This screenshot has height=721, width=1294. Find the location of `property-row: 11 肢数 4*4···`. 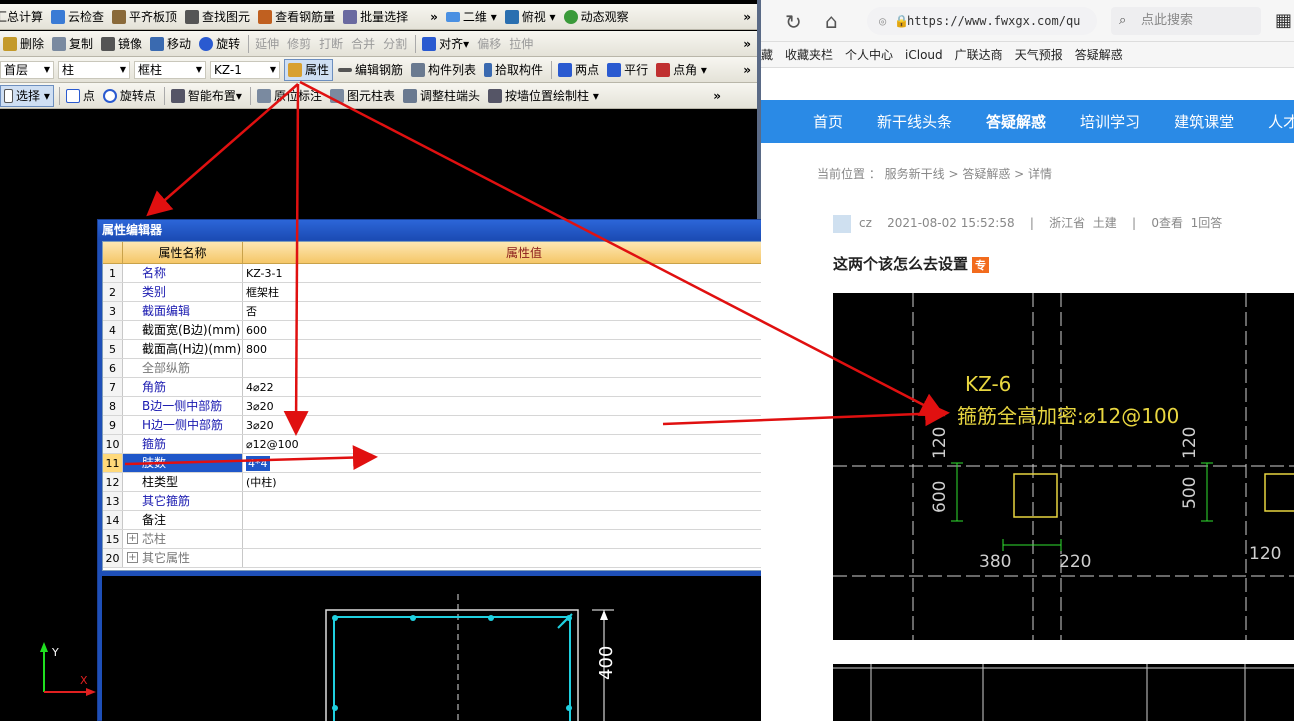

property-row: 11 肢数 4*4··· is located at coordinates (464, 463).